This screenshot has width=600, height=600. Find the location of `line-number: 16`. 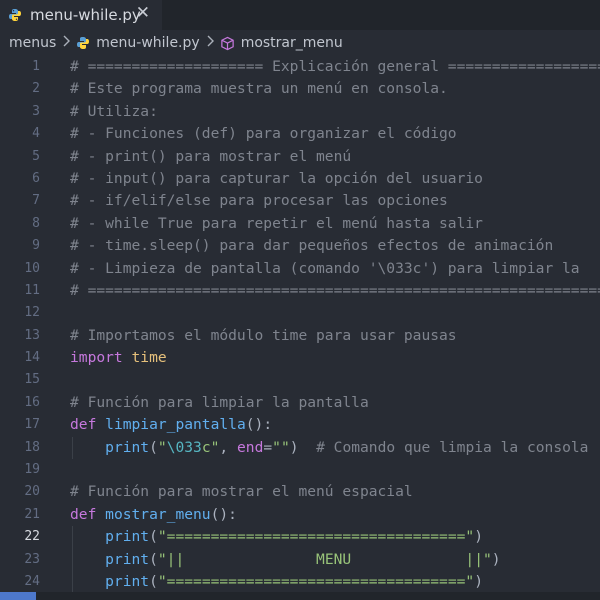

line-number: 16 is located at coordinates (32, 402).